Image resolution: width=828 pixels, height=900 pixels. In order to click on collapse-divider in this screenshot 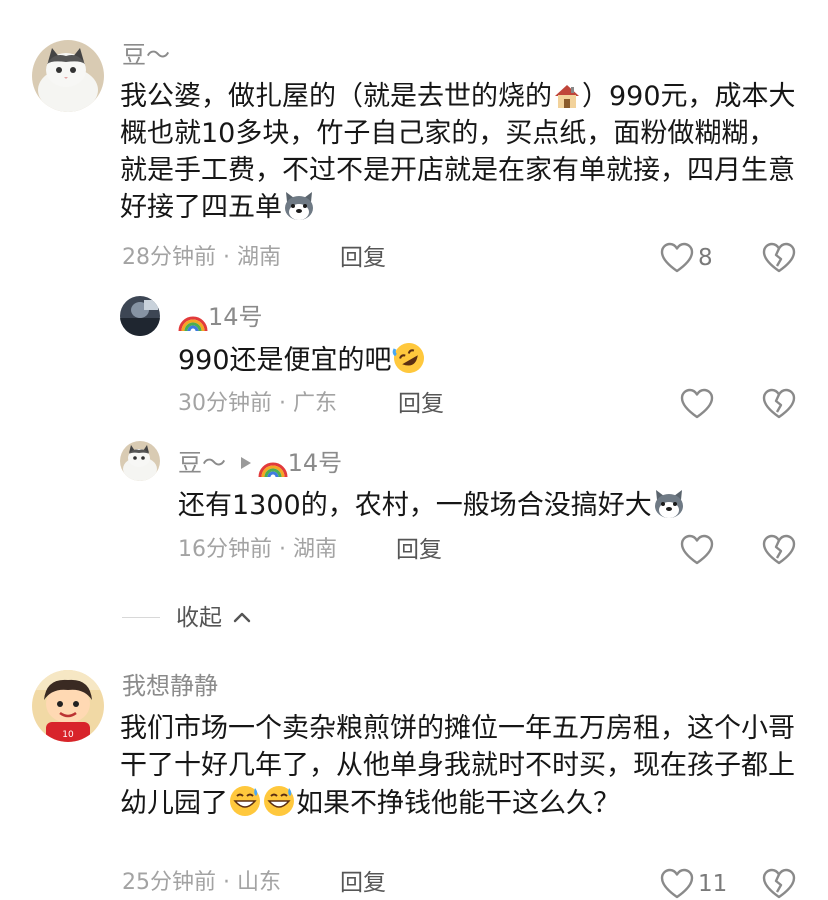, I will do `click(141, 617)`.